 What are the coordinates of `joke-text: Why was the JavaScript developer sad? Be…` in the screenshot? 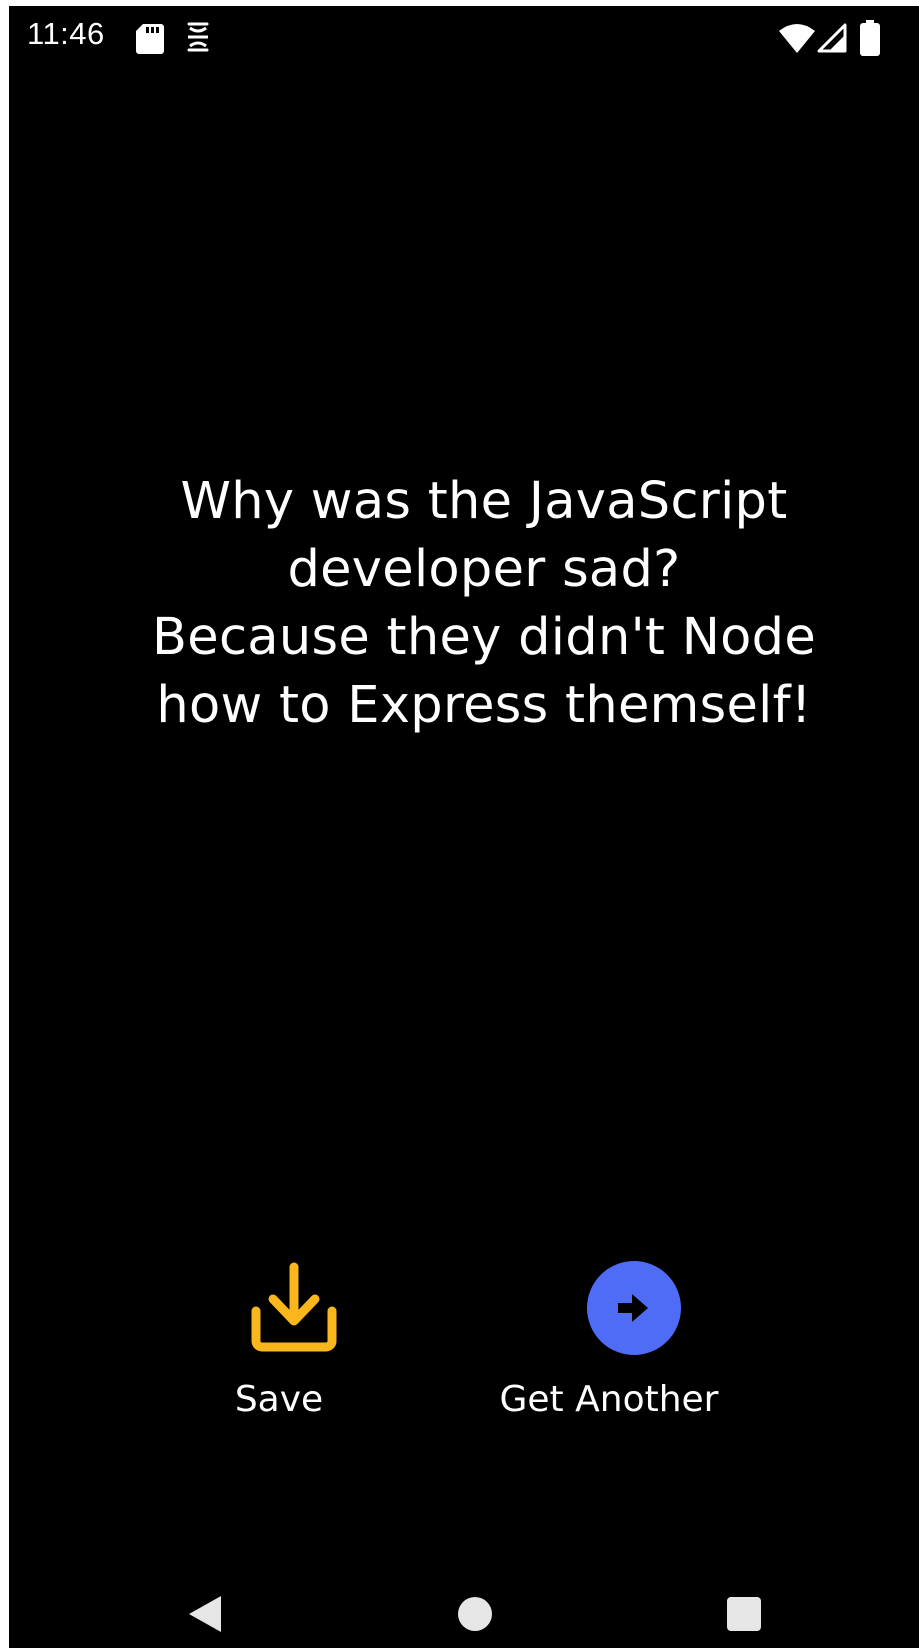 It's located at (484, 603).